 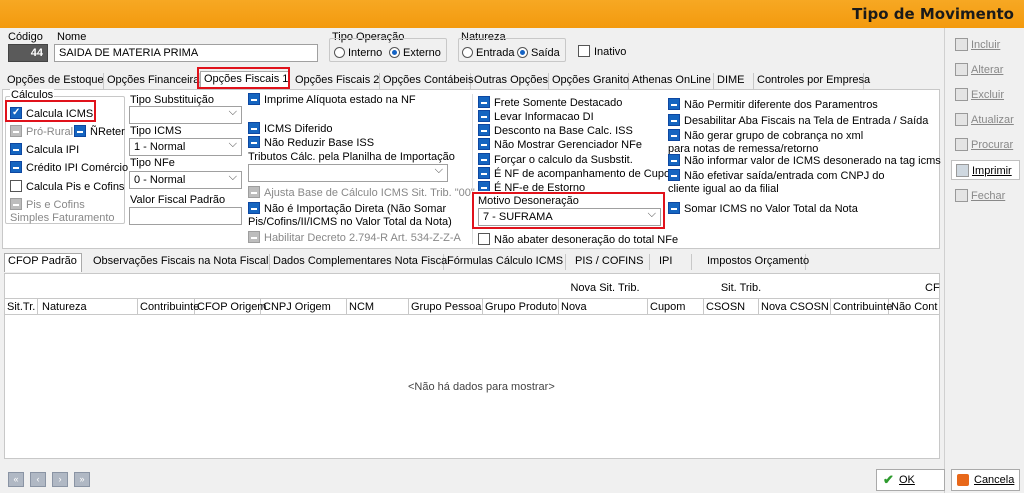 I want to click on radio-entrada: Entrada, so click(x=488, y=53).